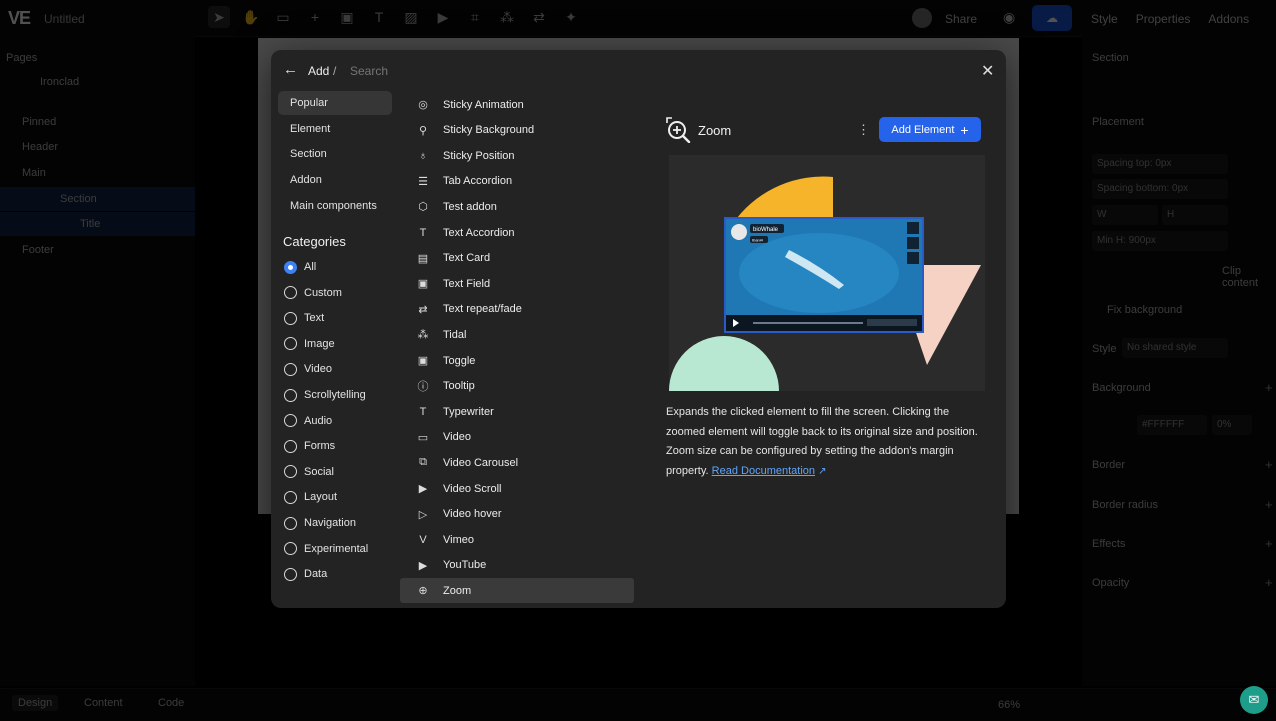 Image resolution: width=1276 pixels, height=721 pixels. Describe the element at coordinates (517, 437) in the screenshot. I see `addon-item: ▭ Video` at that location.